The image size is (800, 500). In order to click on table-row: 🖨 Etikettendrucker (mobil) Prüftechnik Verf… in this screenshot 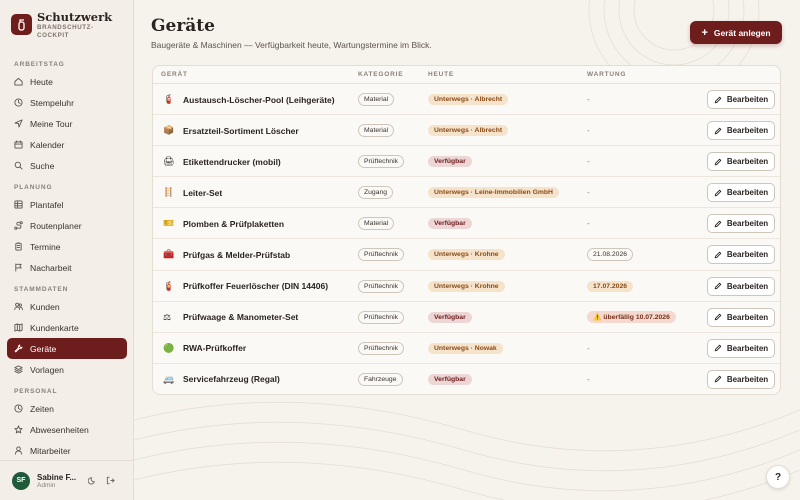, I will do `click(466, 162)`.